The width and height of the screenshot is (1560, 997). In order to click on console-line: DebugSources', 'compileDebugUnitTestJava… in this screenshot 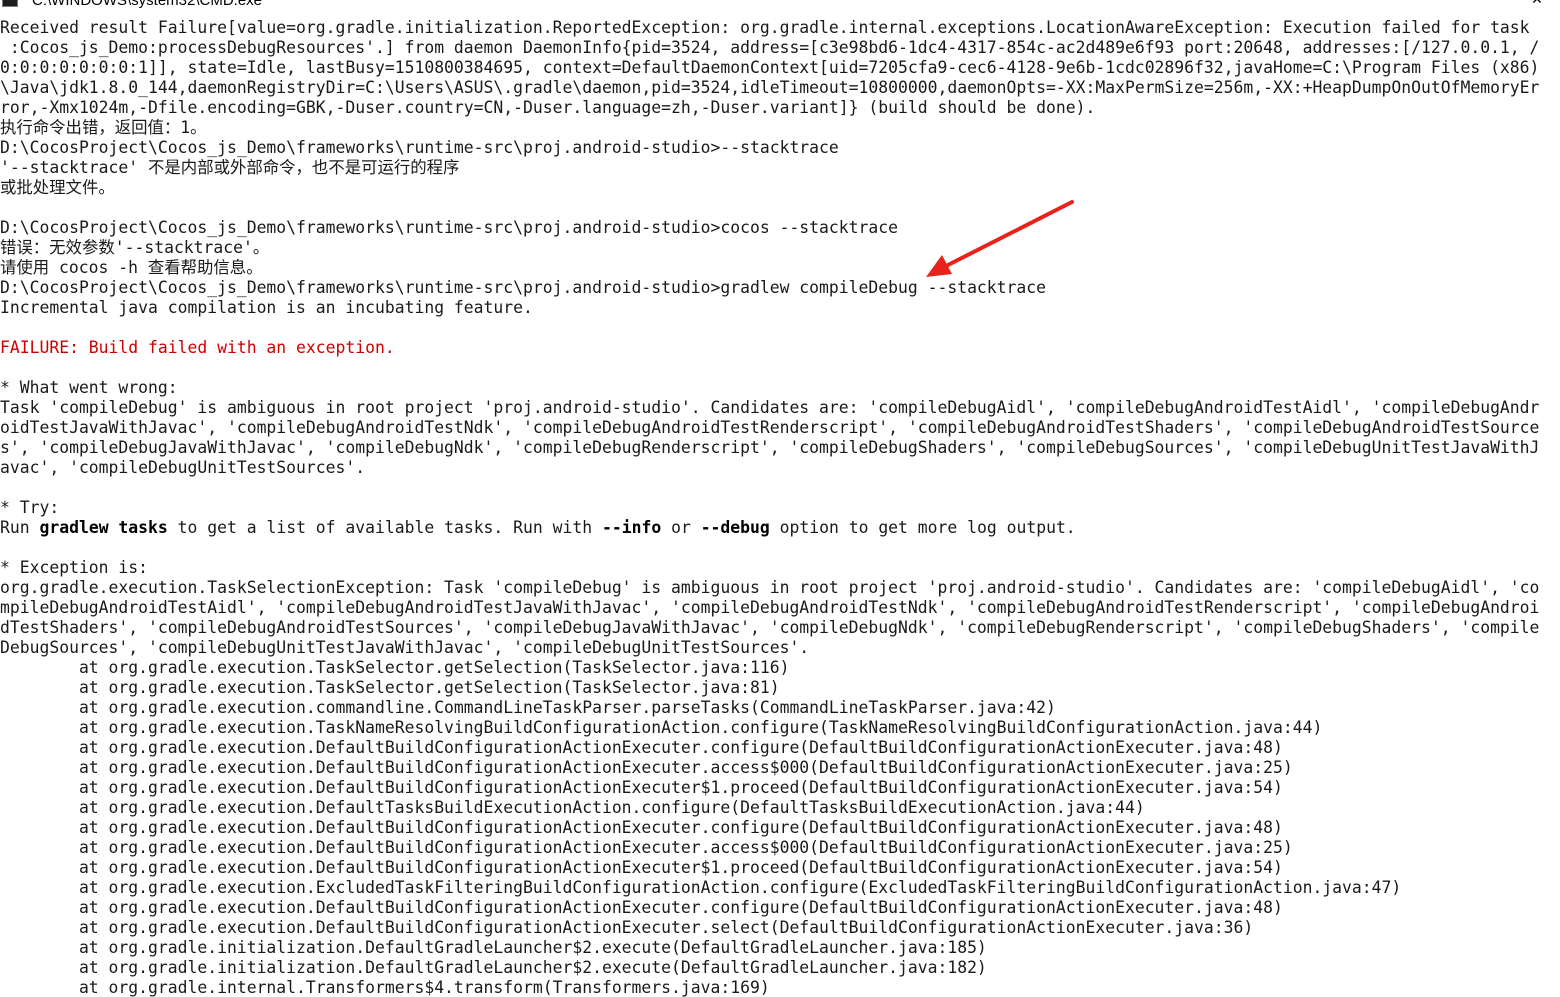, I will do `click(405, 647)`.